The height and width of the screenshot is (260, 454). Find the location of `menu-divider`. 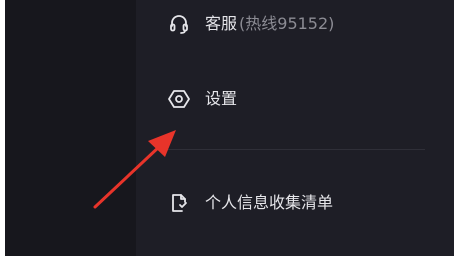

menu-divider is located at coordinates (296, 149).